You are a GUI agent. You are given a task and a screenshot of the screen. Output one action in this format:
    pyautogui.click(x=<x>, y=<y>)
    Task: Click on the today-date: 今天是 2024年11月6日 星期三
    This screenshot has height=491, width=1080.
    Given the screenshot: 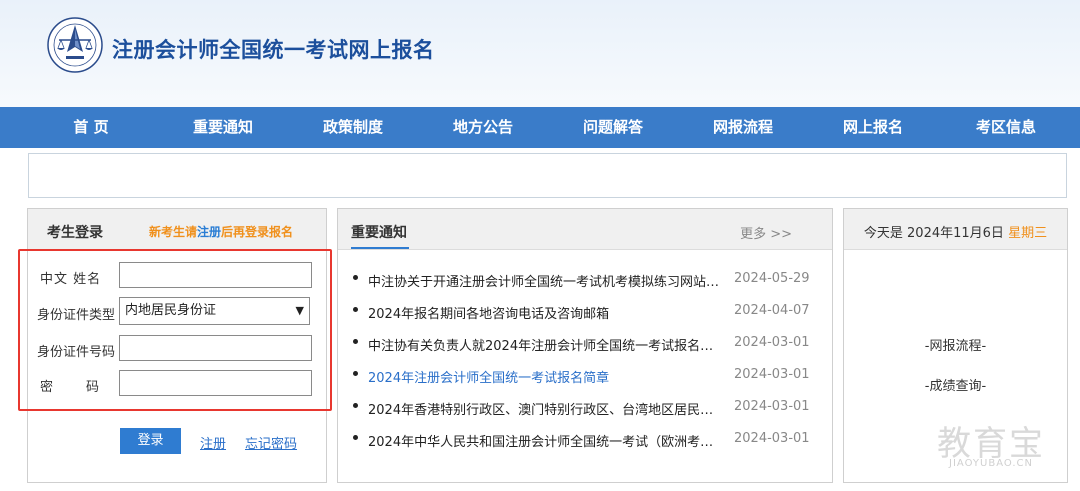 What is the action you would take?
    pyautogui.click(x=955, y=231)
    